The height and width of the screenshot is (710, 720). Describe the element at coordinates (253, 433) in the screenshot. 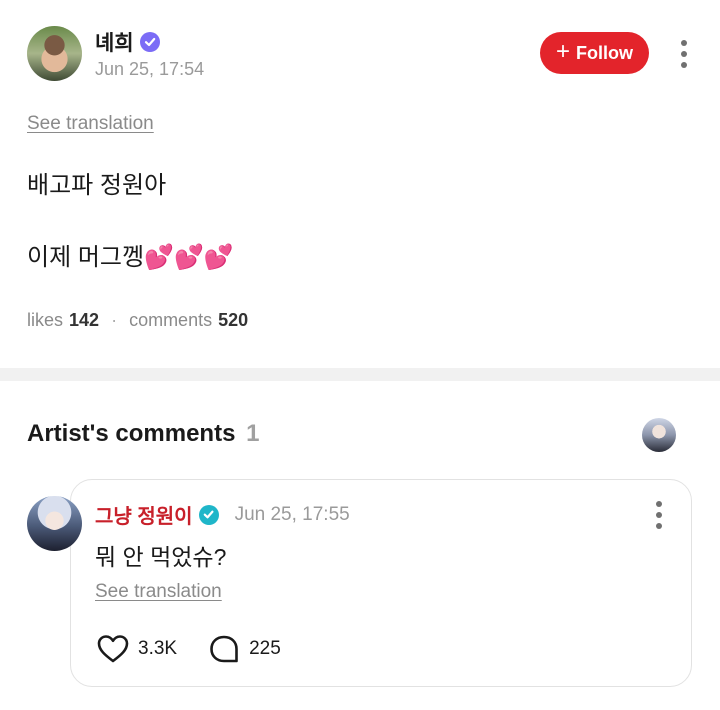

I see `section-count: 1` at that location.